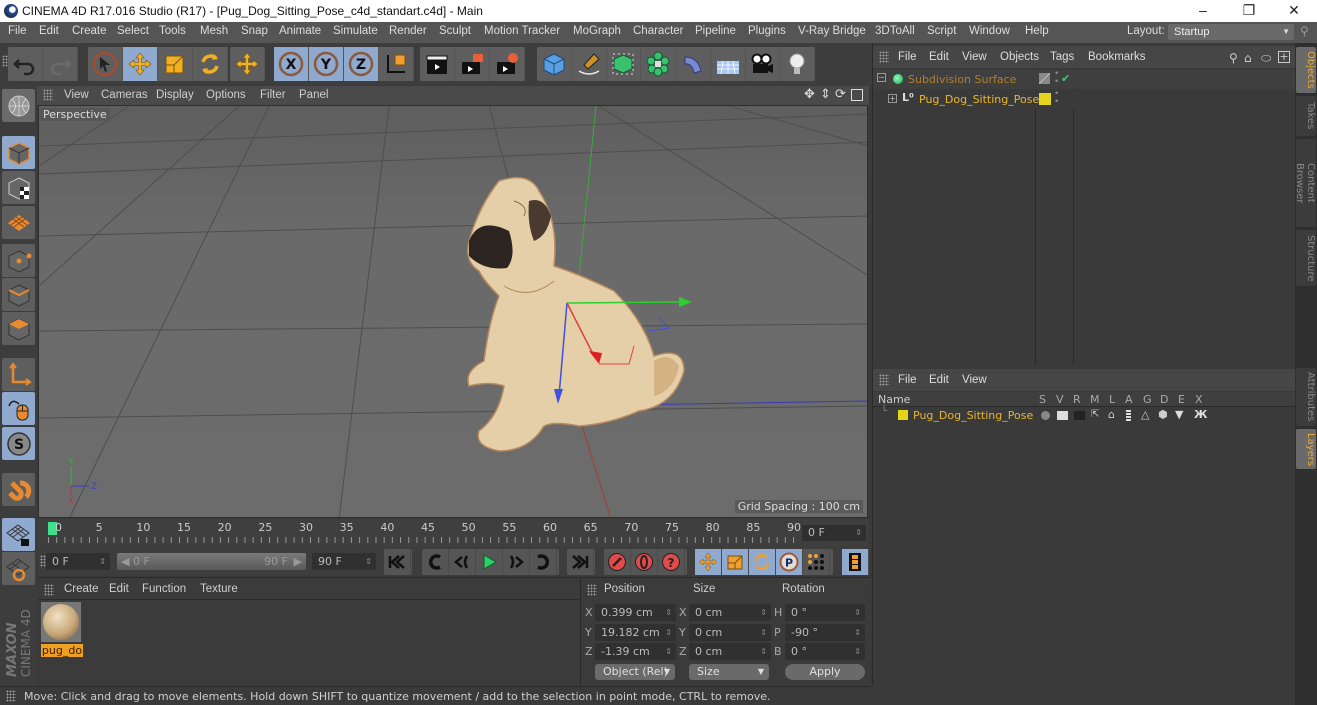 This screenshot has height=705, width=1317. Describe the element at coordinates (1084, 414) in the screenshot. I see `layer-row: └ Pug_Dog_Sitting_Pose ⇱ ⌂ △ ⬢ ▼ Ж` at that location.